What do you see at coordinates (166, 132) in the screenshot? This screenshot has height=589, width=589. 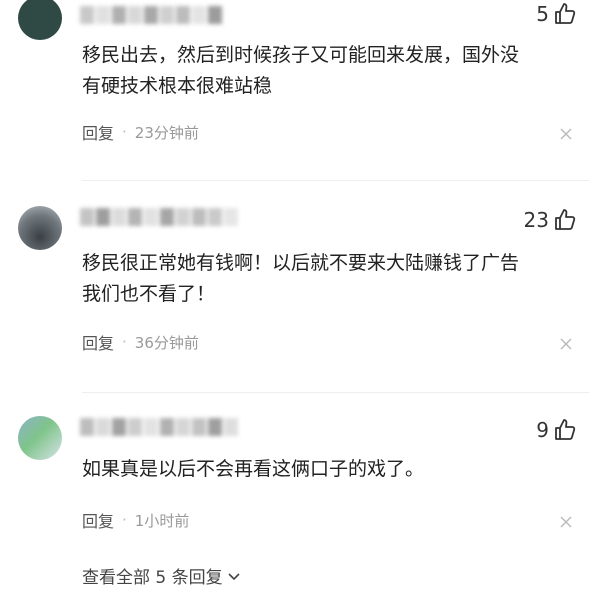 I see `timestamp: 23分钟前` at bounding box center [166, 132].